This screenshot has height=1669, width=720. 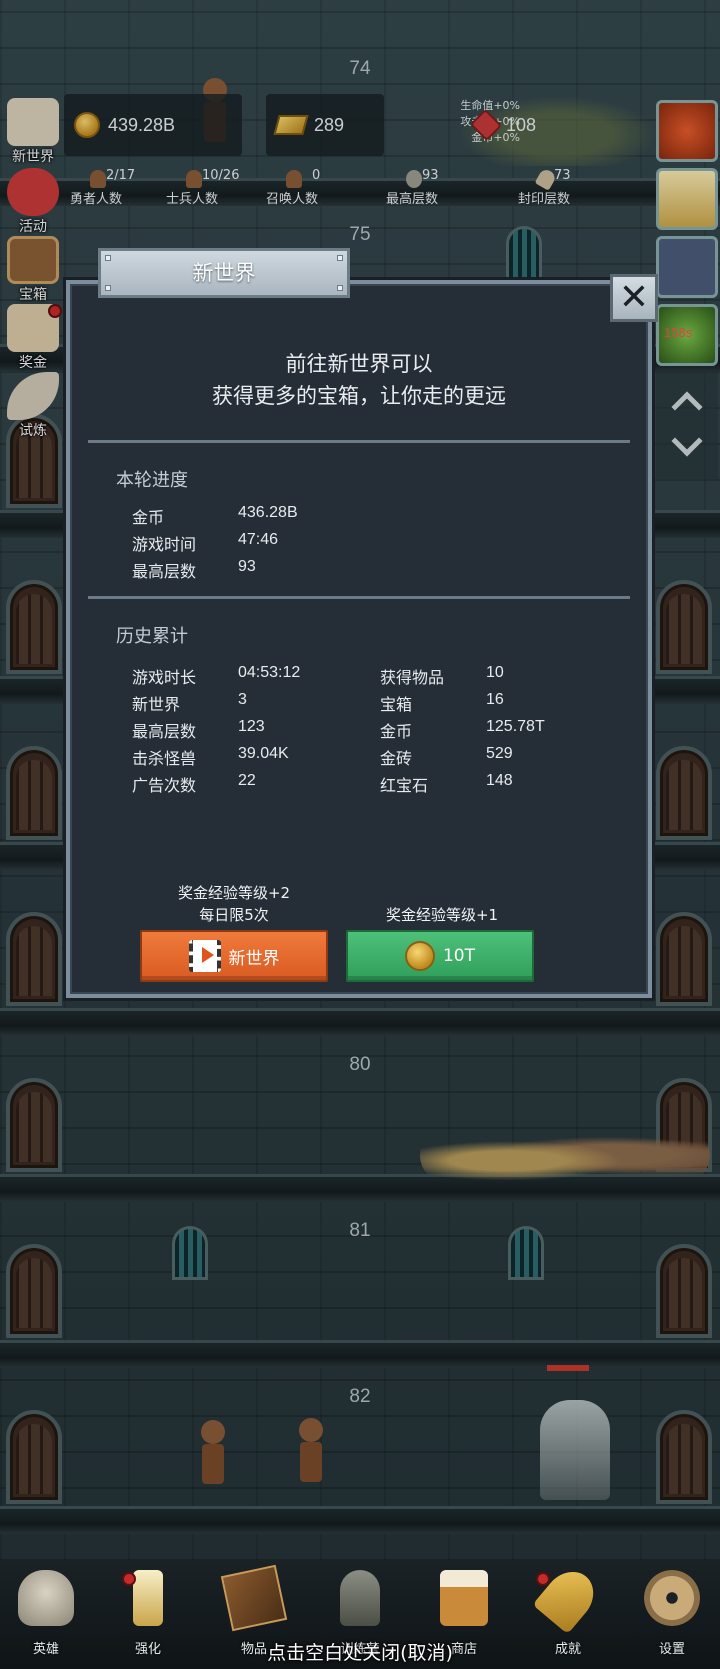 What do you see at coordinates (495, 699) in the screenshot?
I see `stat-value: 16` at bounding box center [495, 699].